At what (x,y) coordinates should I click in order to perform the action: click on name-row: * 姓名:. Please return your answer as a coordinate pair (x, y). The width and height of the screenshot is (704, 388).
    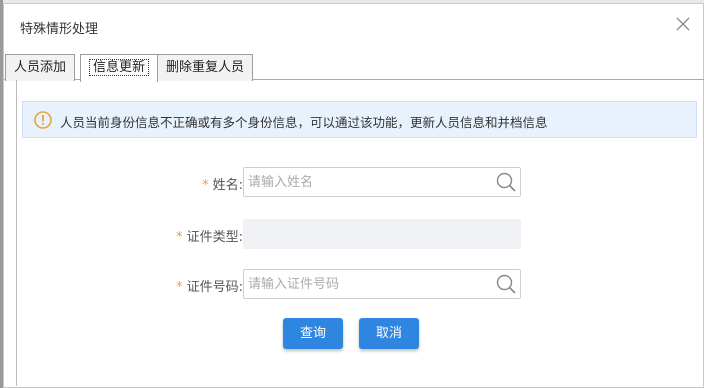
    Looking at the image, I should click on (360, 182).